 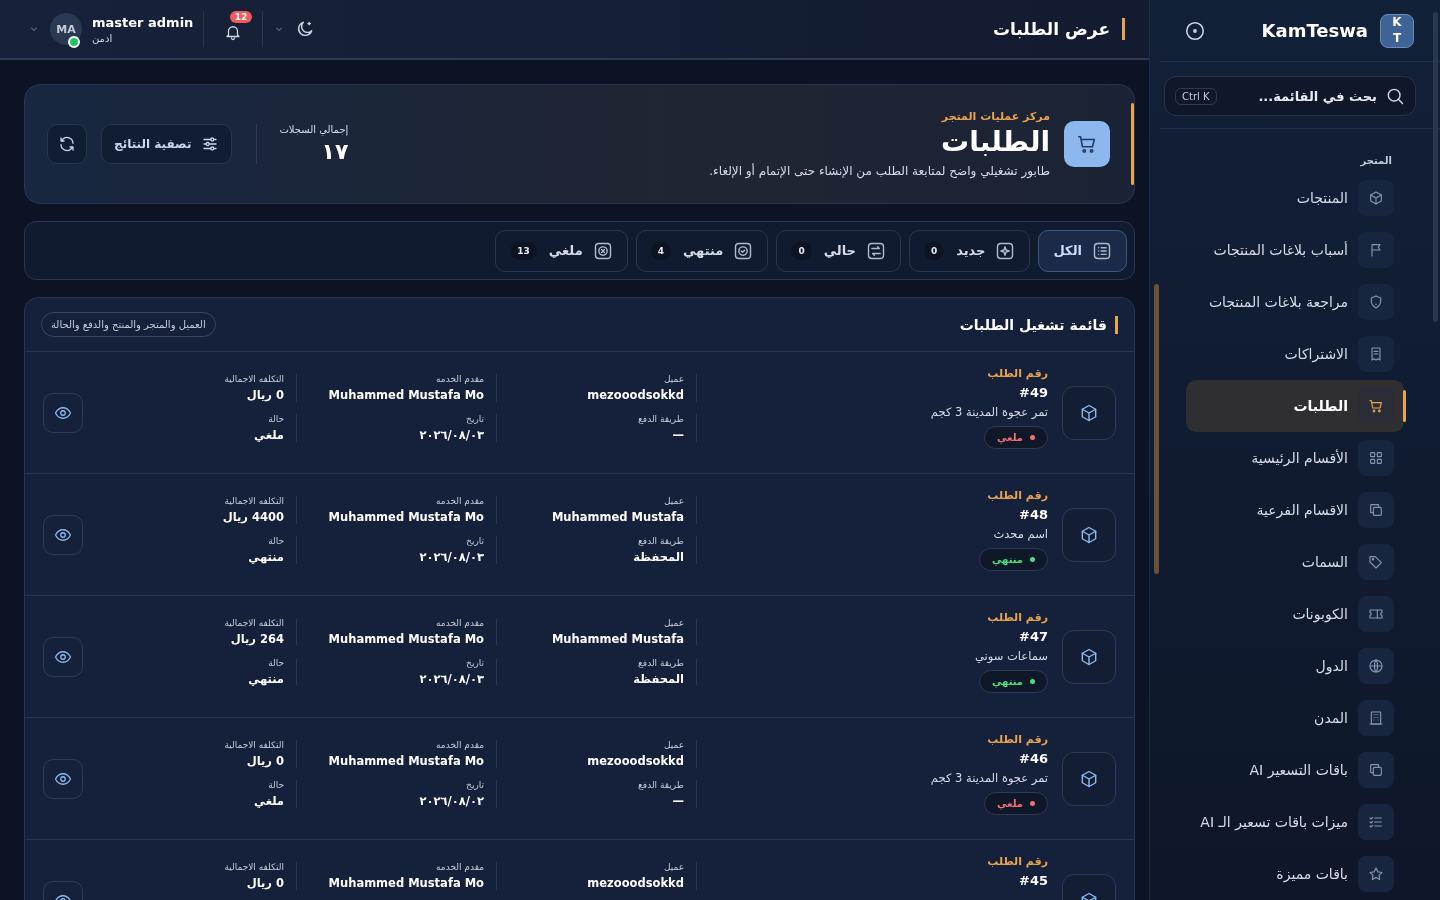 What do you see at coordinates (1011, 656) in the screenshot?
I see `product-name: سماعات سوني` at bounding box center [1011, 656].